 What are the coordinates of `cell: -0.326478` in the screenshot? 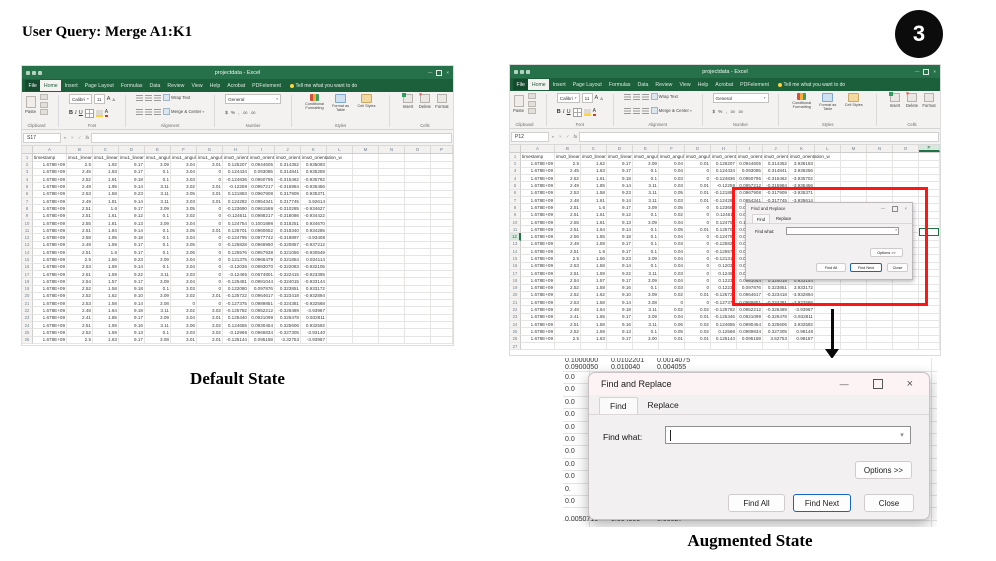 It's located at (776, 317).